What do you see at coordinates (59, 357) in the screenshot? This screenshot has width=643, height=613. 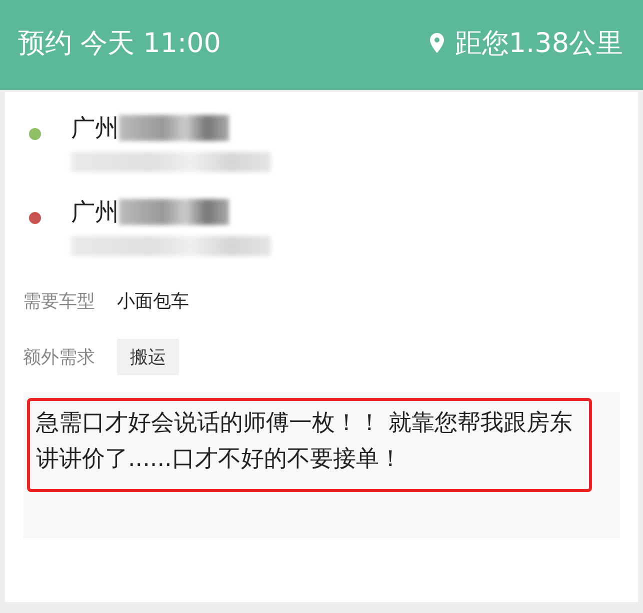 I see `field-label: 额外需求` at bounding box center [59, 357].